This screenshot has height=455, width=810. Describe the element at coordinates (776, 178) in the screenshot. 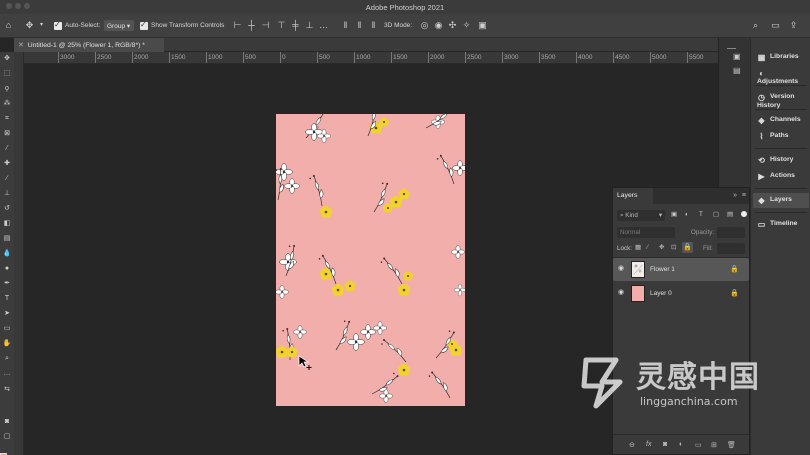

I see `dock-item-actions: ▶ Actions` at that location.